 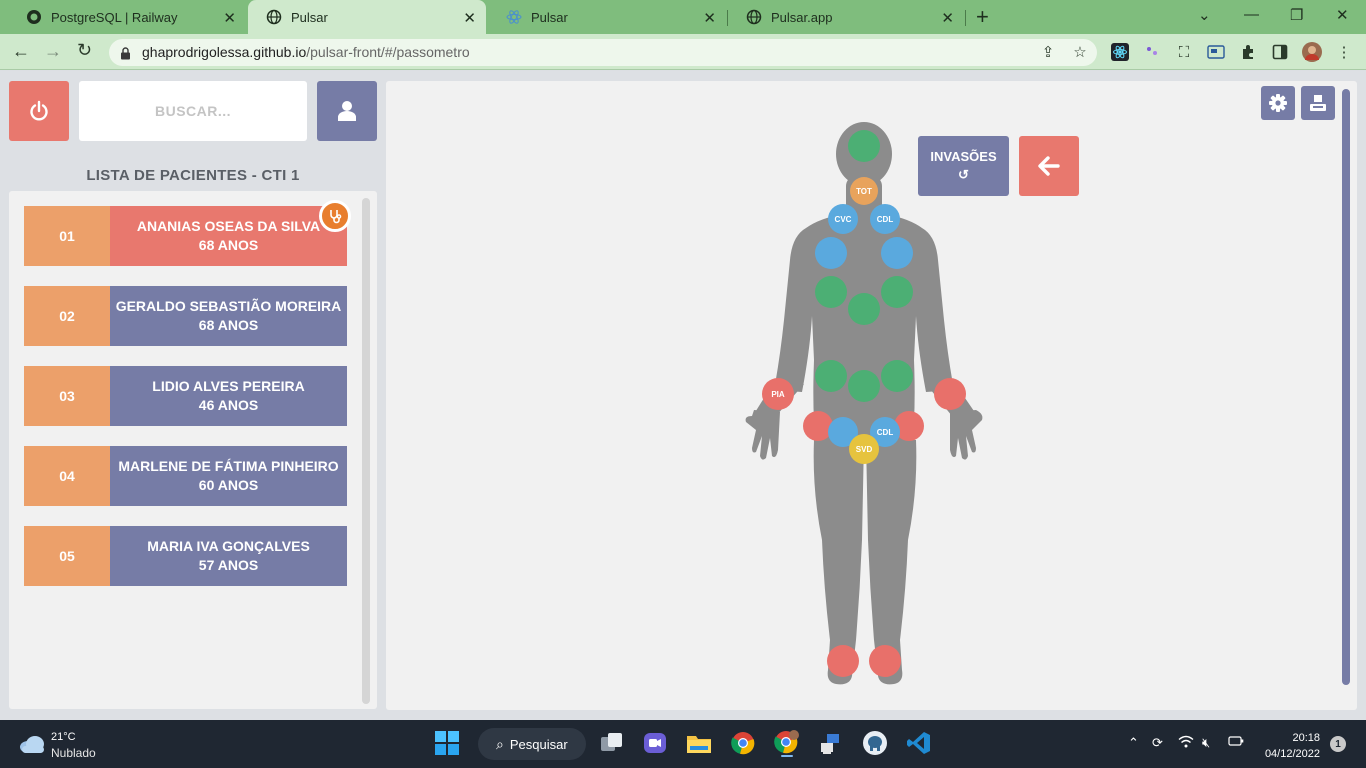 I want to click on spot-cdl-neck: CDL, so click(x=885, y=219).